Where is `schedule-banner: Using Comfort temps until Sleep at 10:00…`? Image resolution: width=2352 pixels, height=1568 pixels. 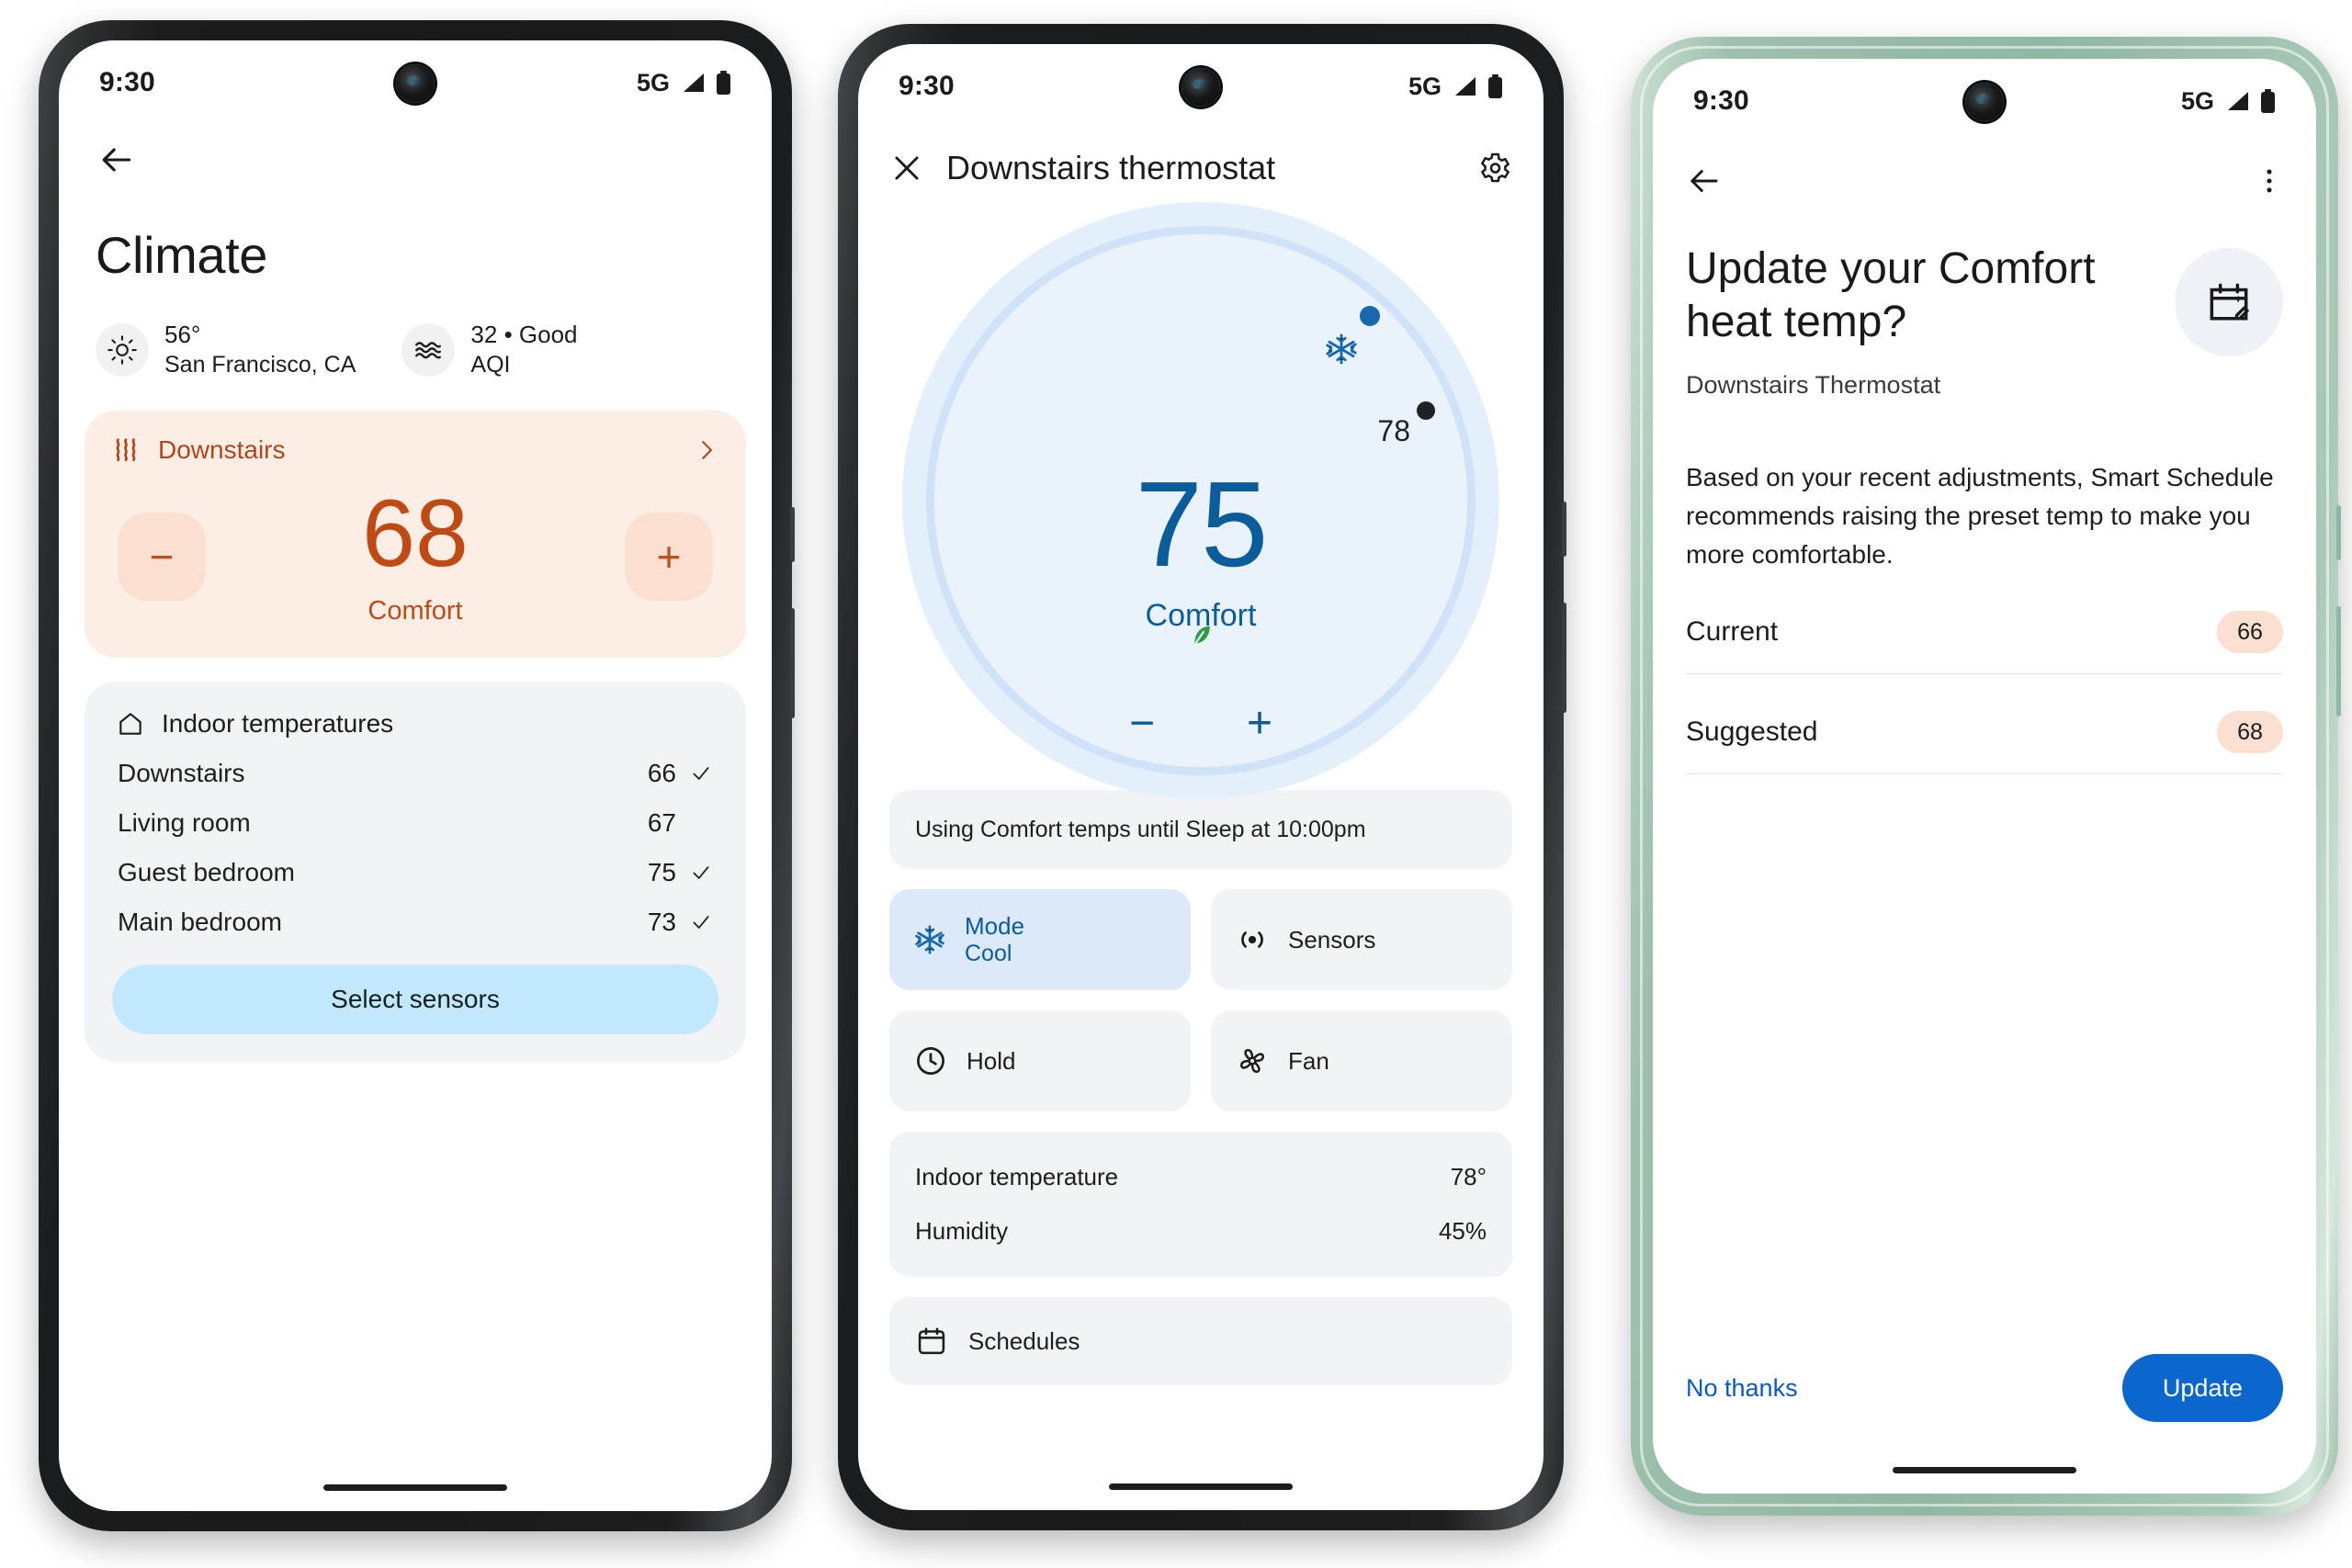 schedule-banner: Using Comfort temps until Sleep at 10:00… is located at coordinates (1200, 830).